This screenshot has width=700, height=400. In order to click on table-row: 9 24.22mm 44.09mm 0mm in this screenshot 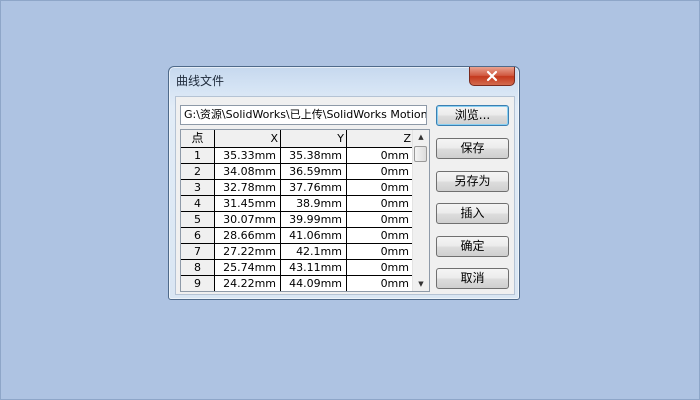, I will do `click(297, 283)`.